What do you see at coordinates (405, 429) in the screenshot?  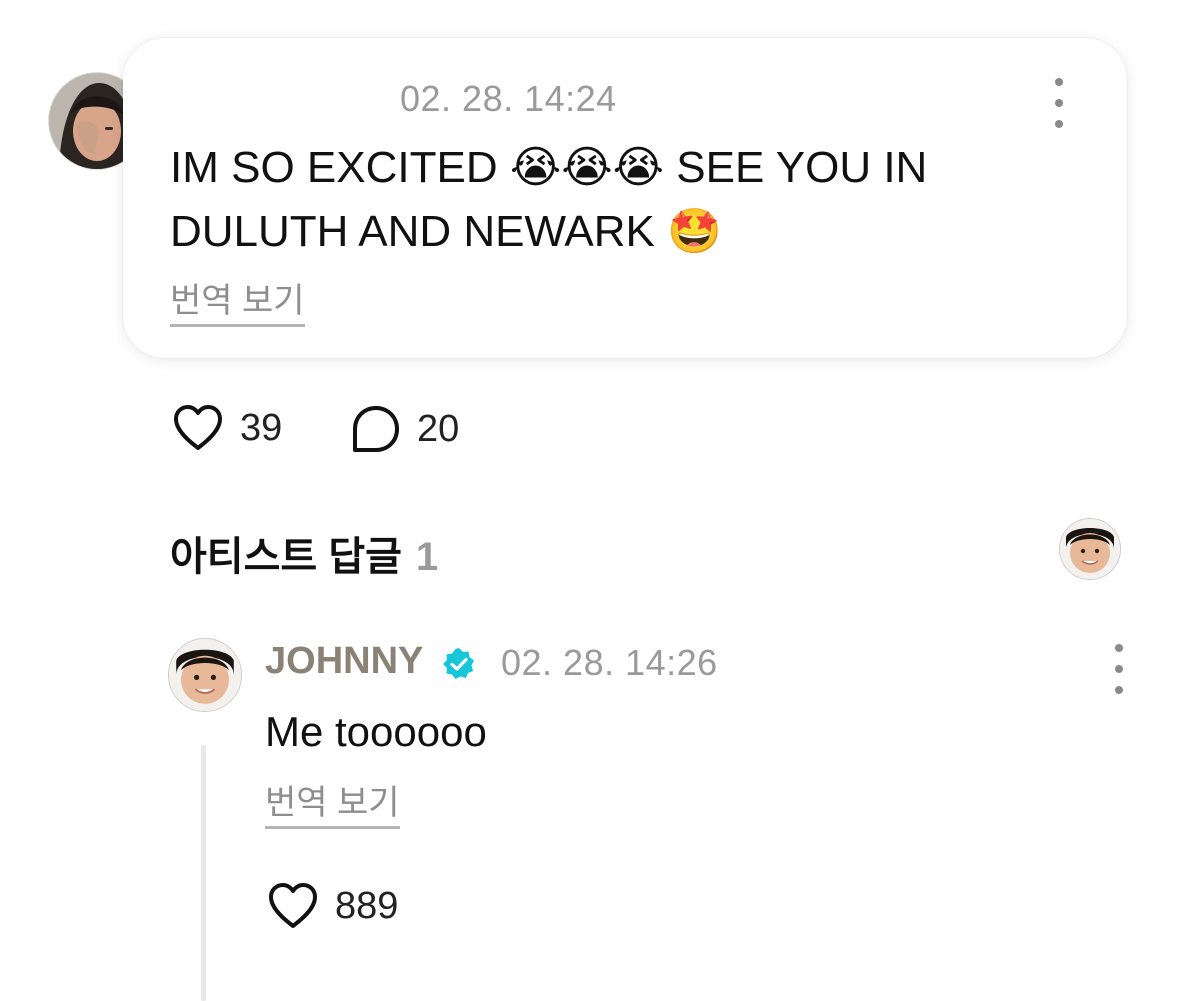 I see `post-comment-button: 20` at bounding box center [405, 429].